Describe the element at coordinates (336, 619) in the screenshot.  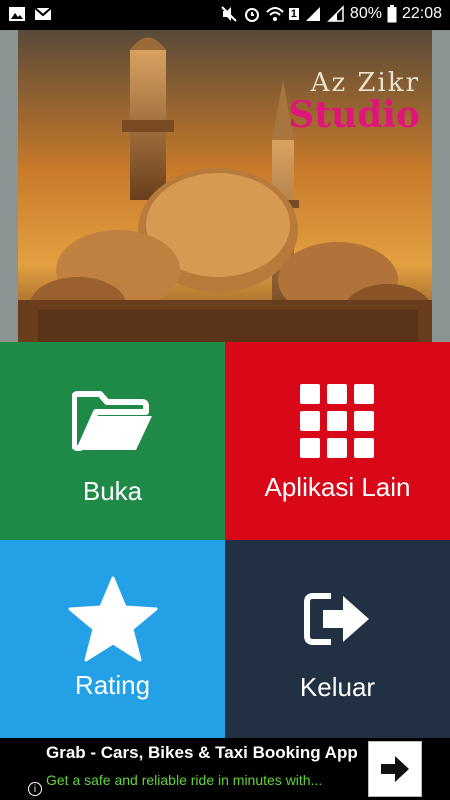
I see `exit-icon` at that location.